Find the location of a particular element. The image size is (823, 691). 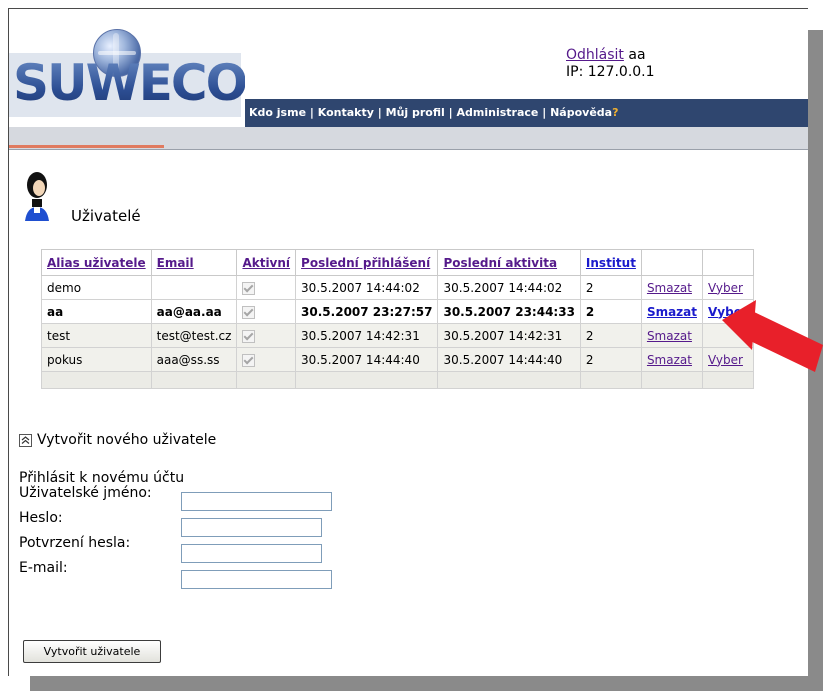

sort-last-activity-link: Poslední aktivita is located at coordinates (500, 263).